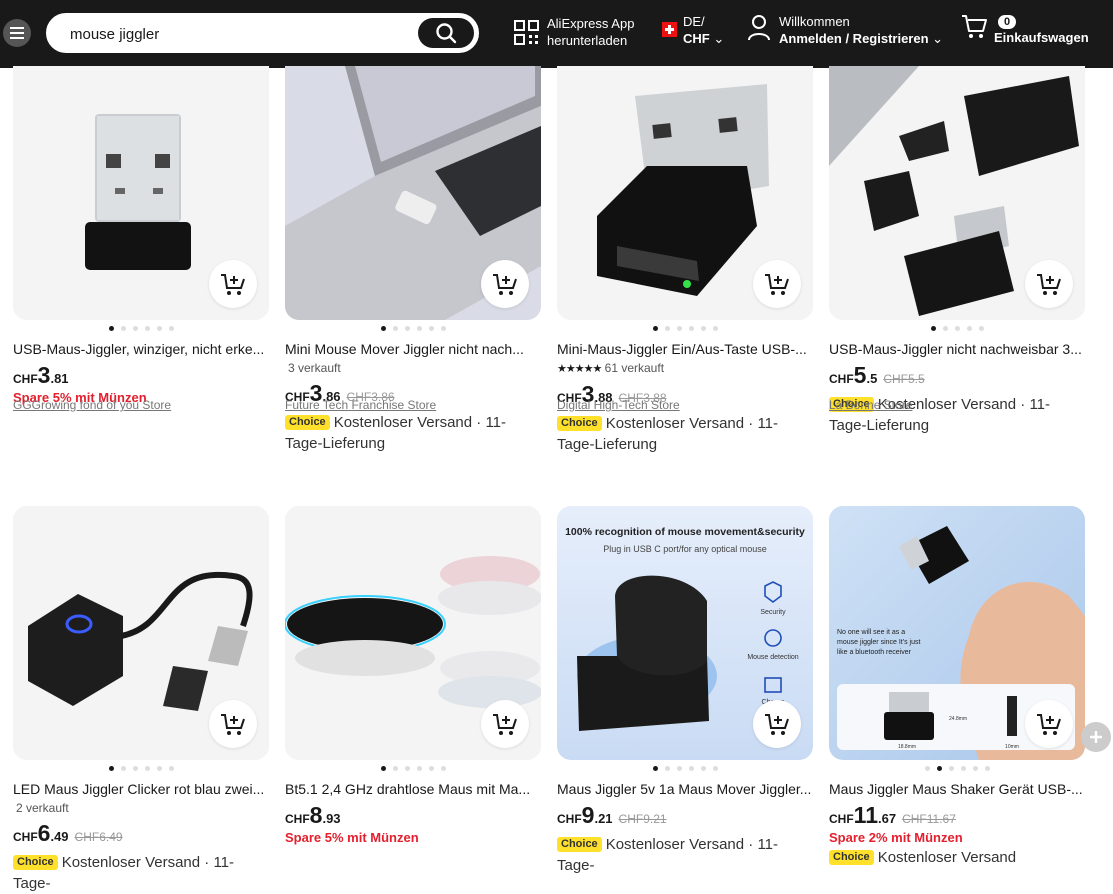  Describe the element at coordinates (1007, 22) in the screenshot. I see `cart-count-badge: 0` at that location.